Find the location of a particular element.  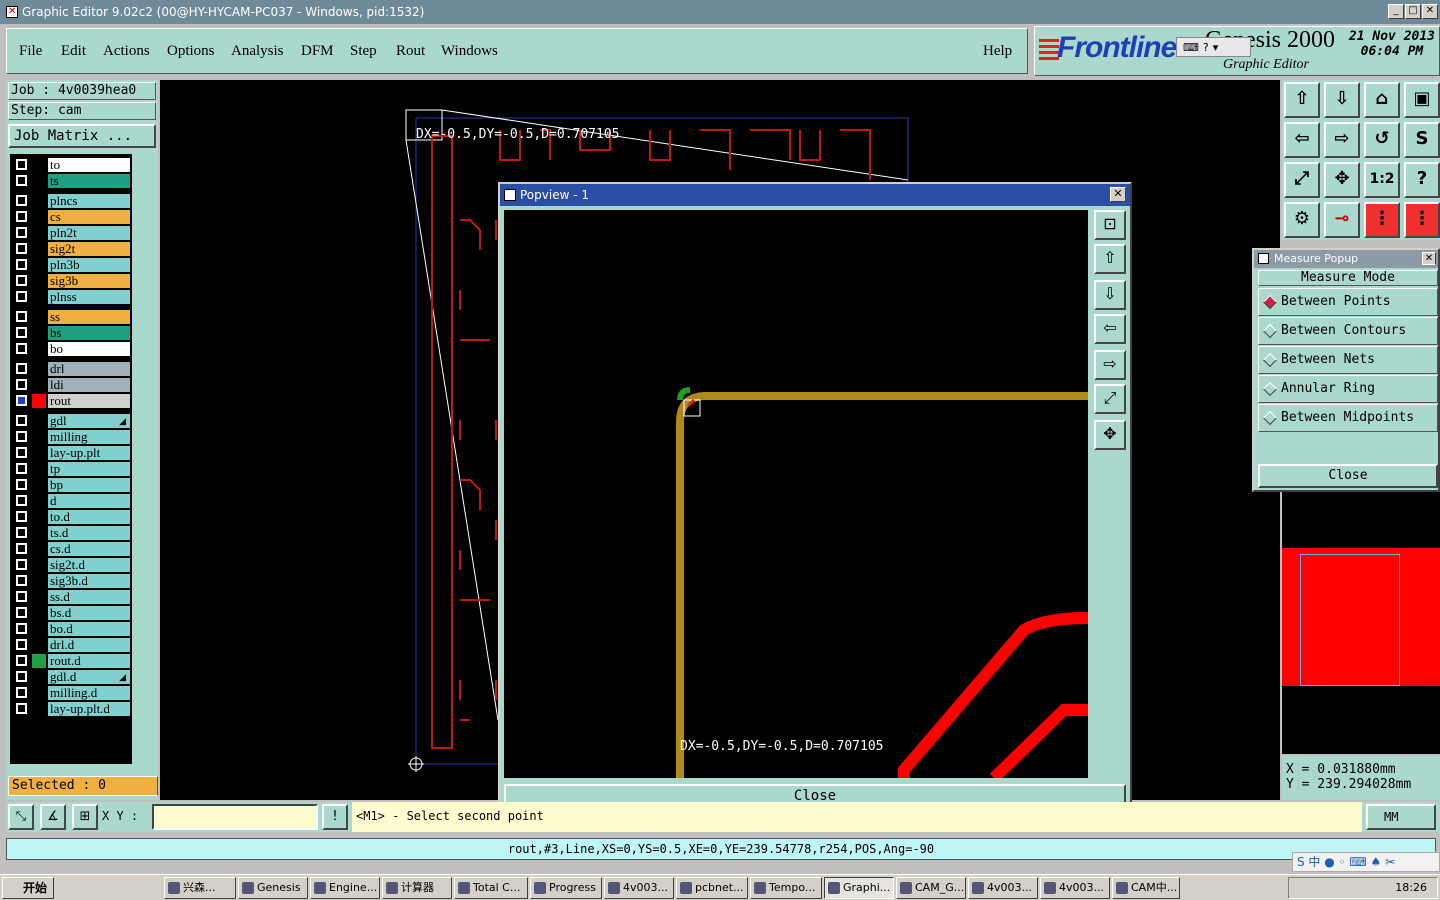

layer-row-rout-d: rout.d is located at coordinates (72, 661).